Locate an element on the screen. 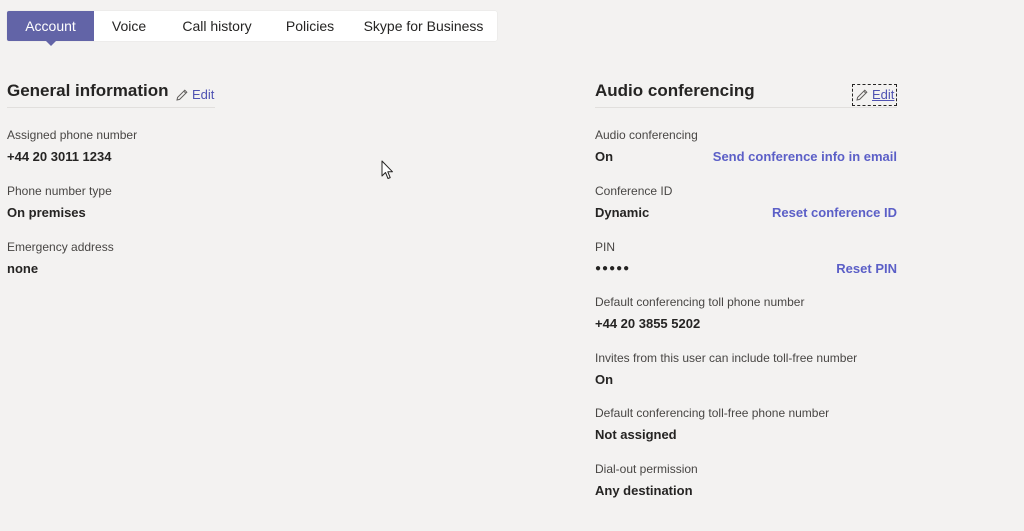  audio-divider is located at coordinates (746, 107).